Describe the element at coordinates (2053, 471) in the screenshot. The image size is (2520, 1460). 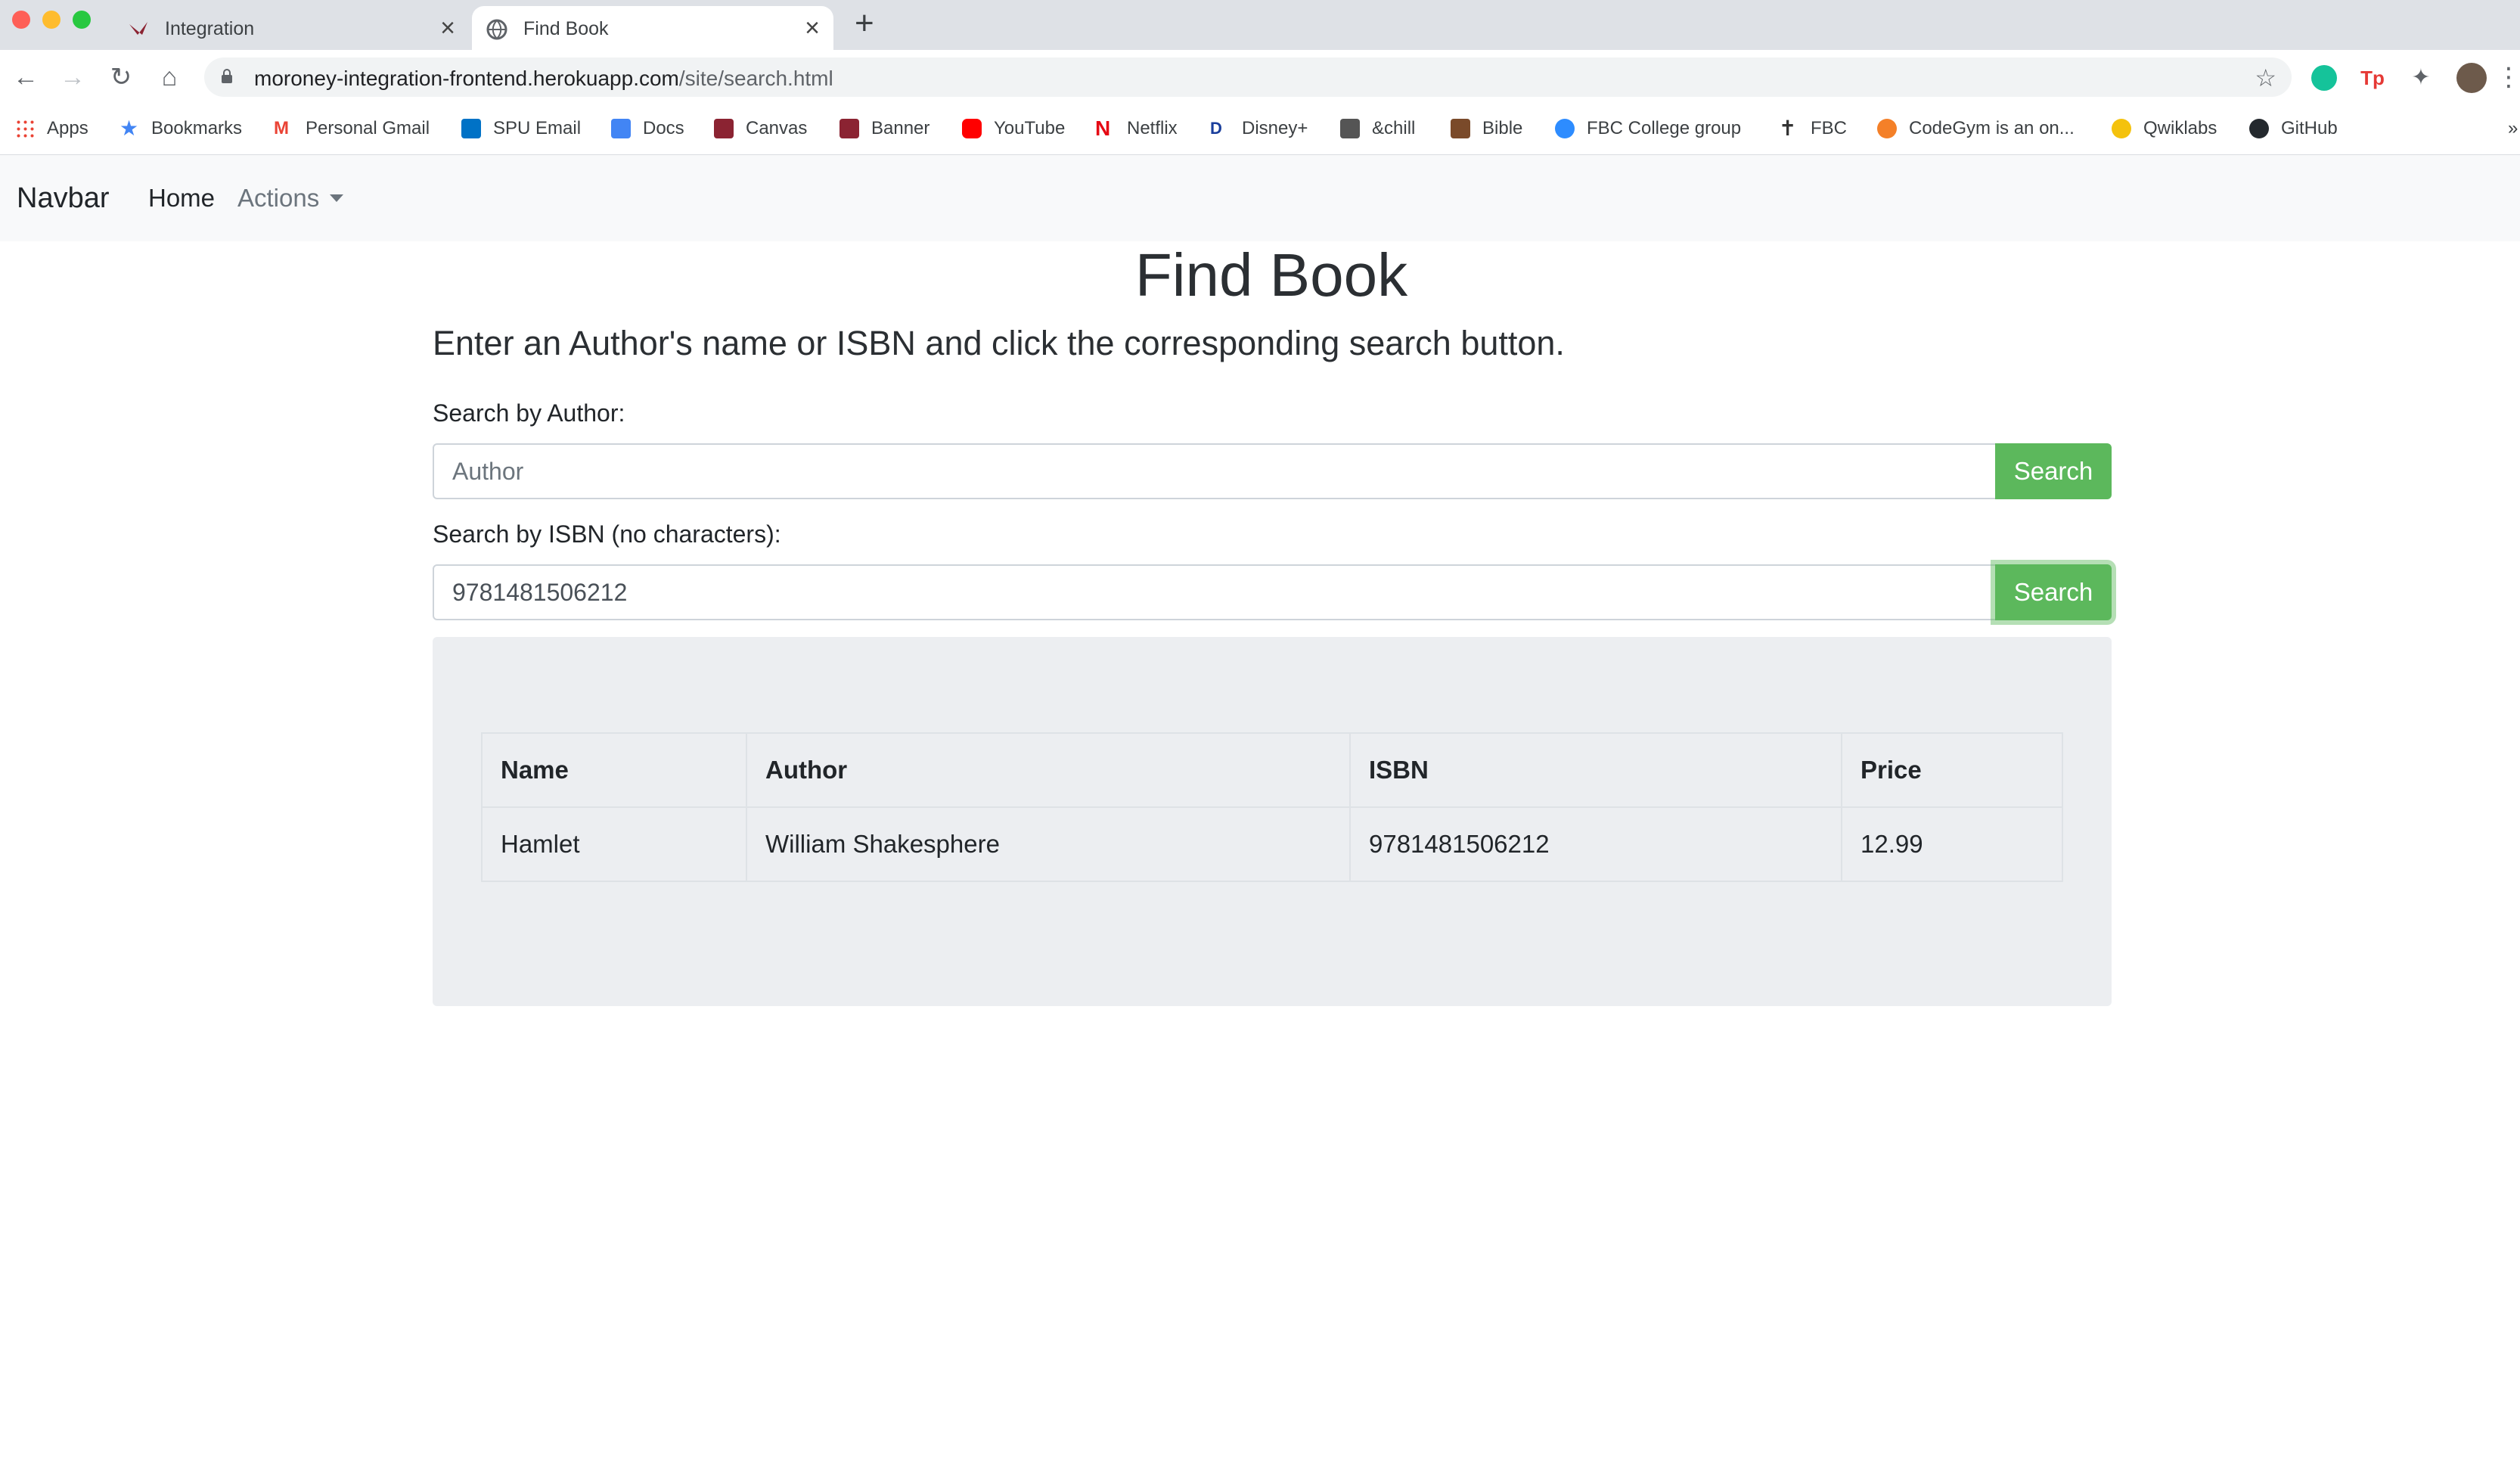
I see `author-search-button: Search` at that location.